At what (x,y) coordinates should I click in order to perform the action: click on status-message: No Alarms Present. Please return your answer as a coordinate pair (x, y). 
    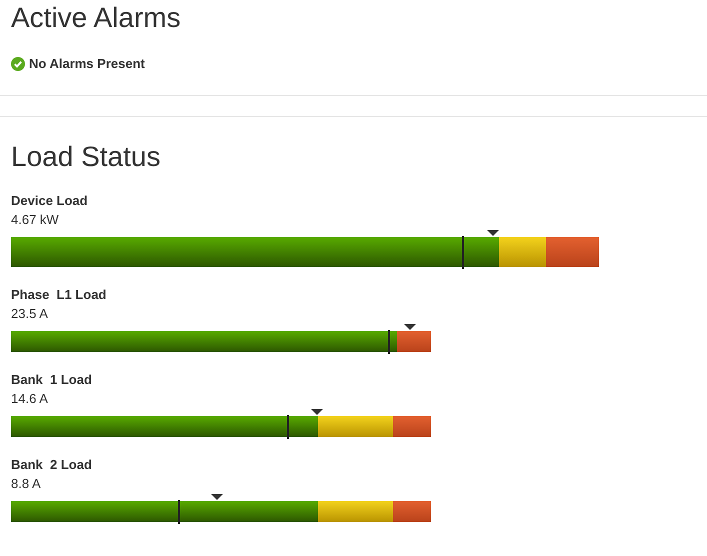
    Looking at the image, I should click on (87, 64).